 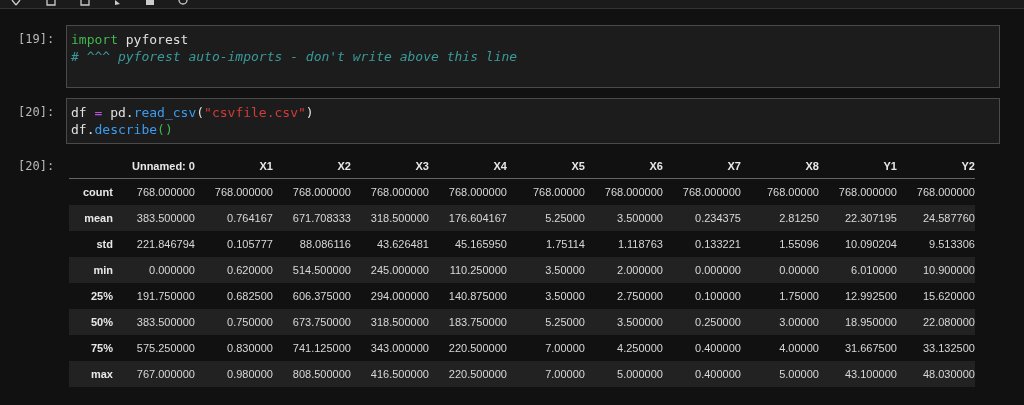 What do you see at coordinates (545, 244) in the screenshot?
I see `table-cell: 1.75114` at bounding box center [545, 244].